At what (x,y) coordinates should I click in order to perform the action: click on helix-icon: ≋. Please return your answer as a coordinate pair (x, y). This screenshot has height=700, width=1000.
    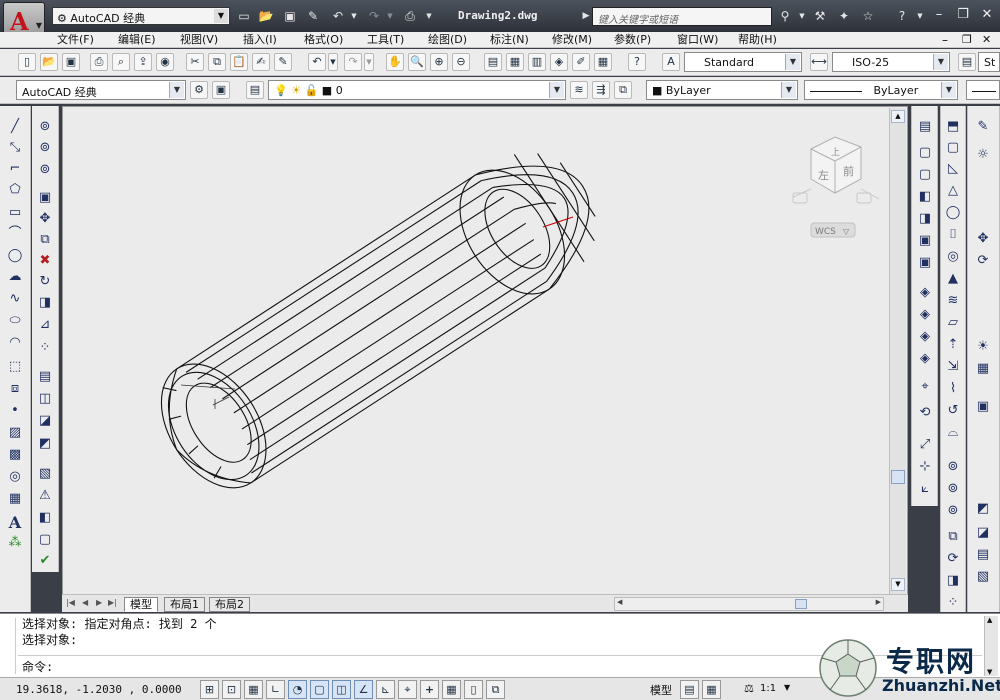
    Looking at the image, I should click on (953, 301).